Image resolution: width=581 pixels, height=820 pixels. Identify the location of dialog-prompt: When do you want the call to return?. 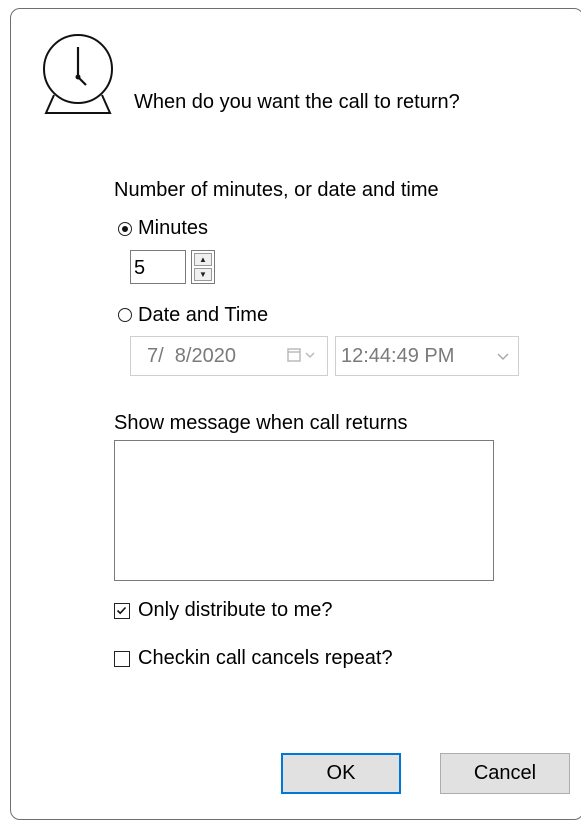
(297, 102).